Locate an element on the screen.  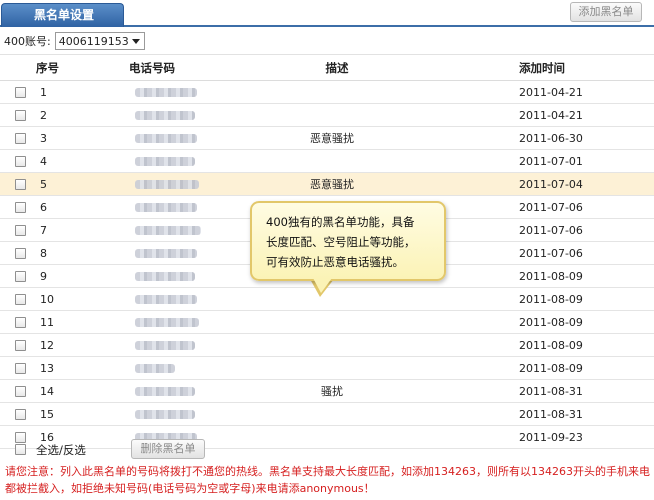
account-select: 4006119153 is located at coordinates (99, 41).